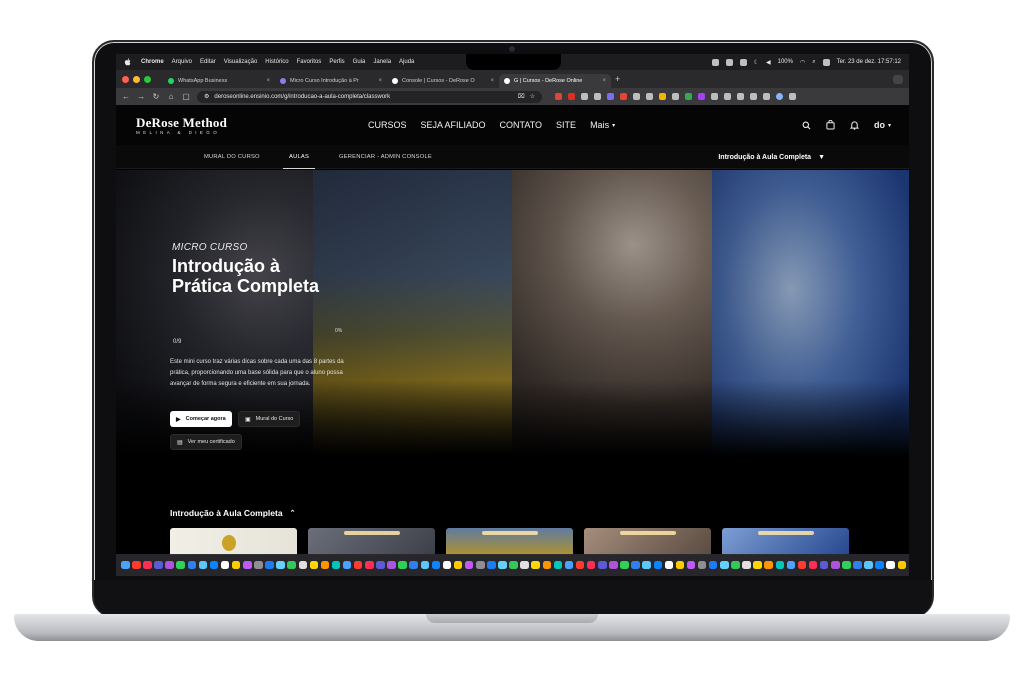 The image size is (1024, 683). What do you see at coordinates (331, 81) in the screenshot?
I see `tab-micro-curso: Micro Curso Introdução à Pr ×` at bounding box center [331, 81].